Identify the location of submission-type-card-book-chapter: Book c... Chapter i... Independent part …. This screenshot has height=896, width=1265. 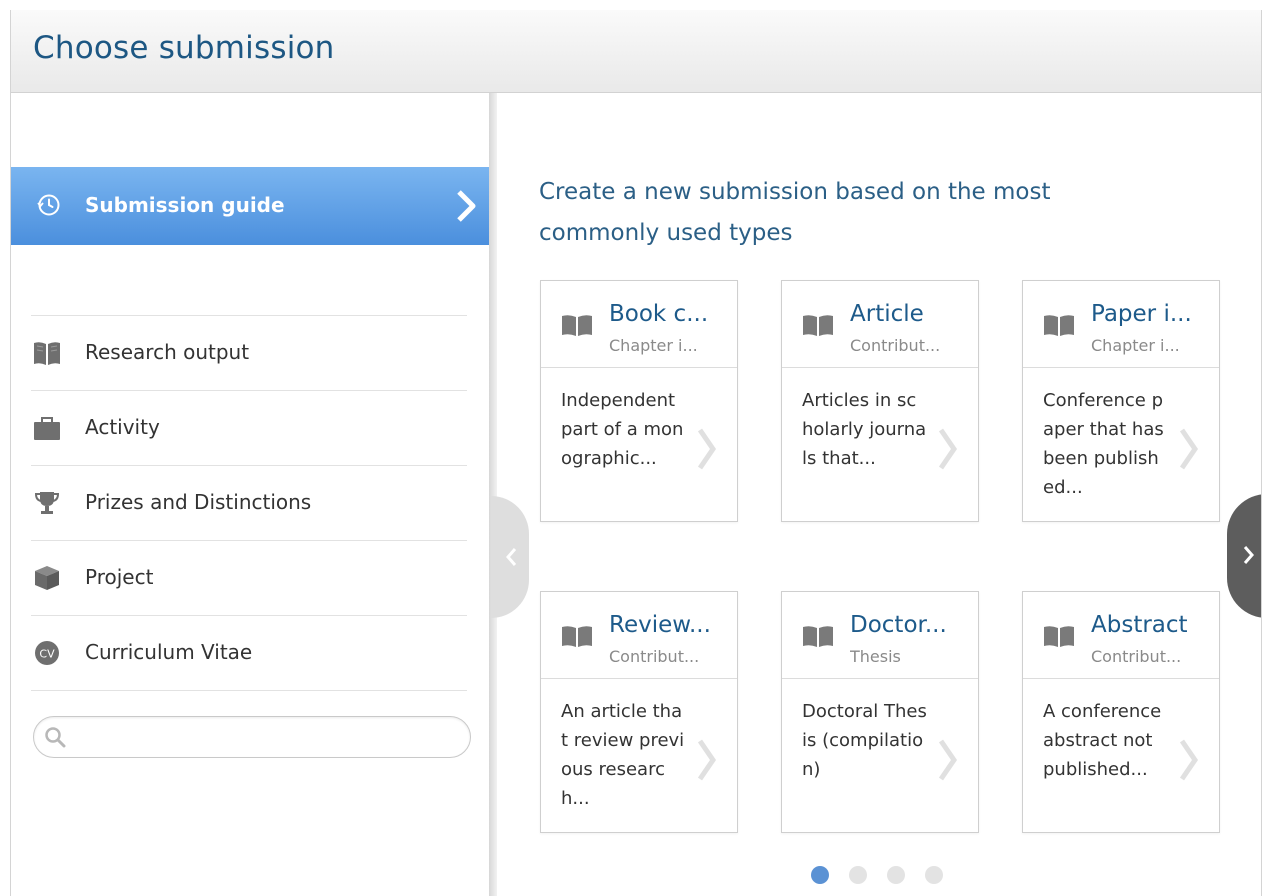
(639, 401).